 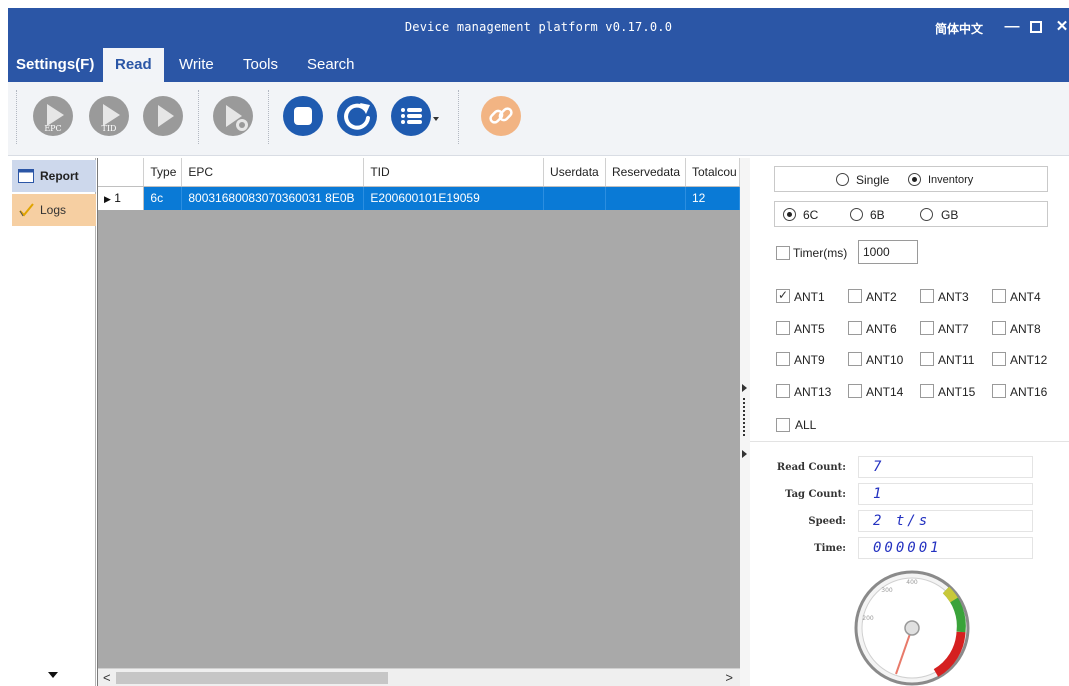 What do you see at coordinates (888, 252) in the screenshot?
I see `timer-input: 1000` at bounding box center [888, 252].